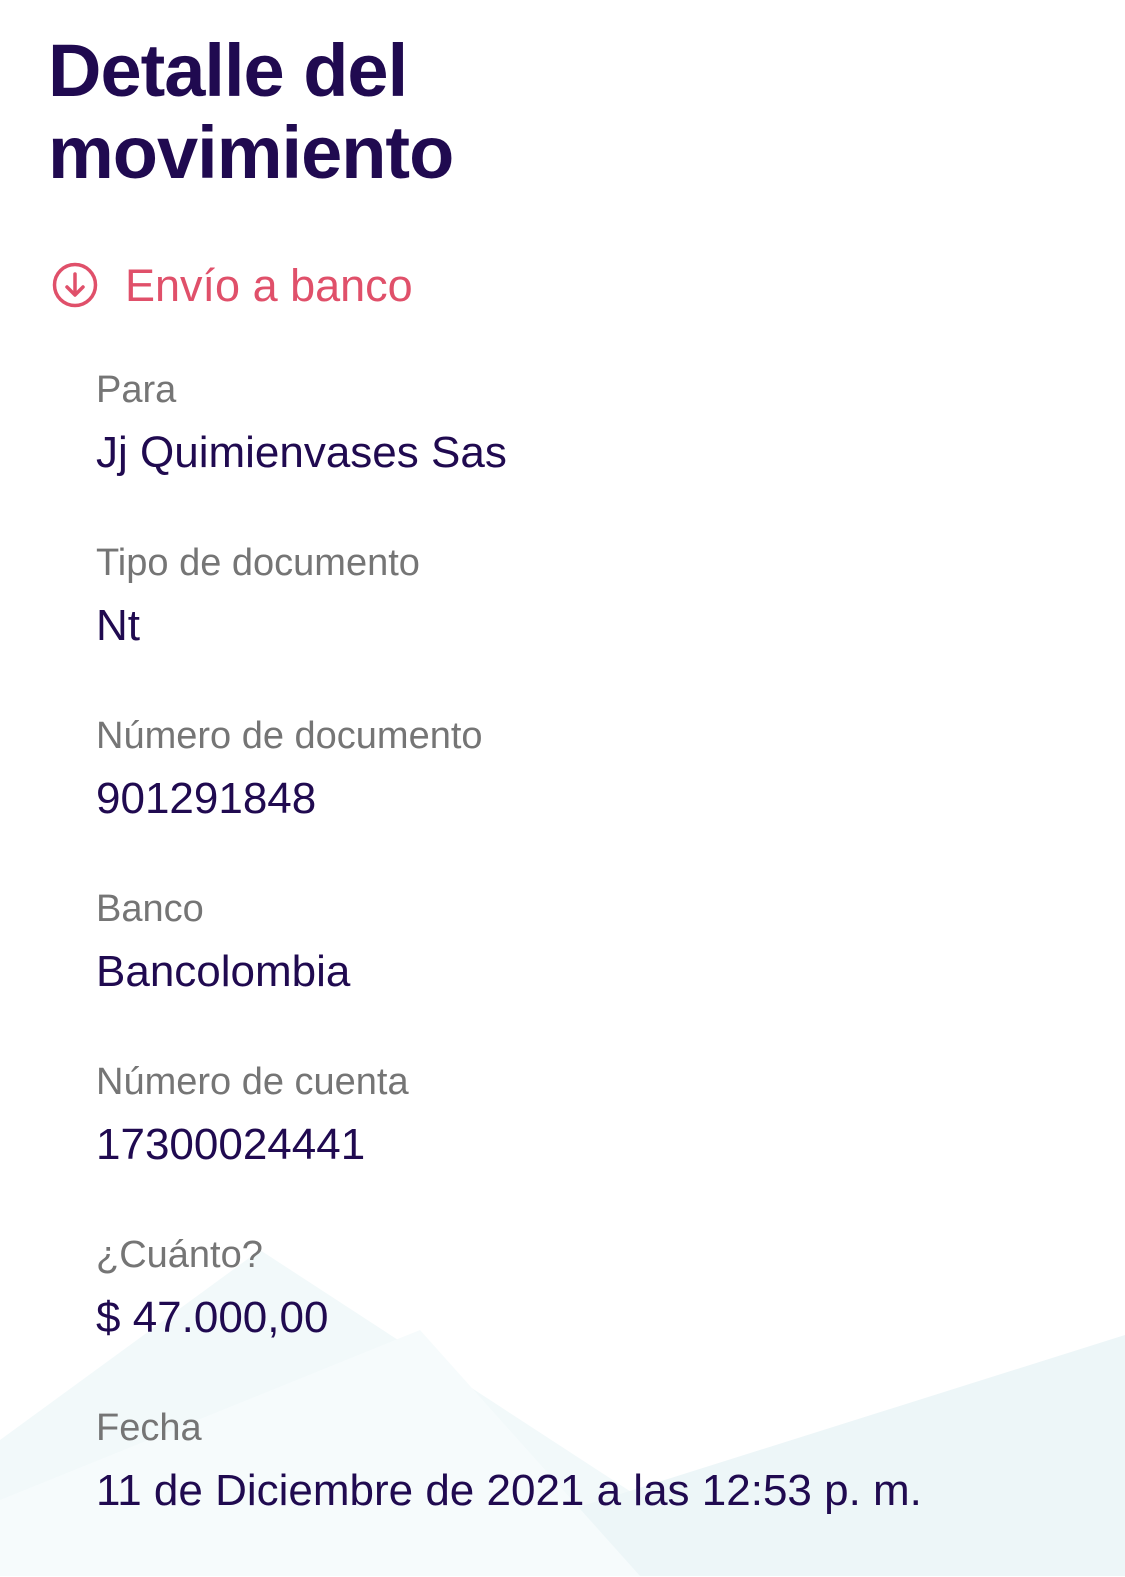  Describe the element at coordinates (75, 285) in the screenshot. I see `arrow-down-circle-icon` at that location.